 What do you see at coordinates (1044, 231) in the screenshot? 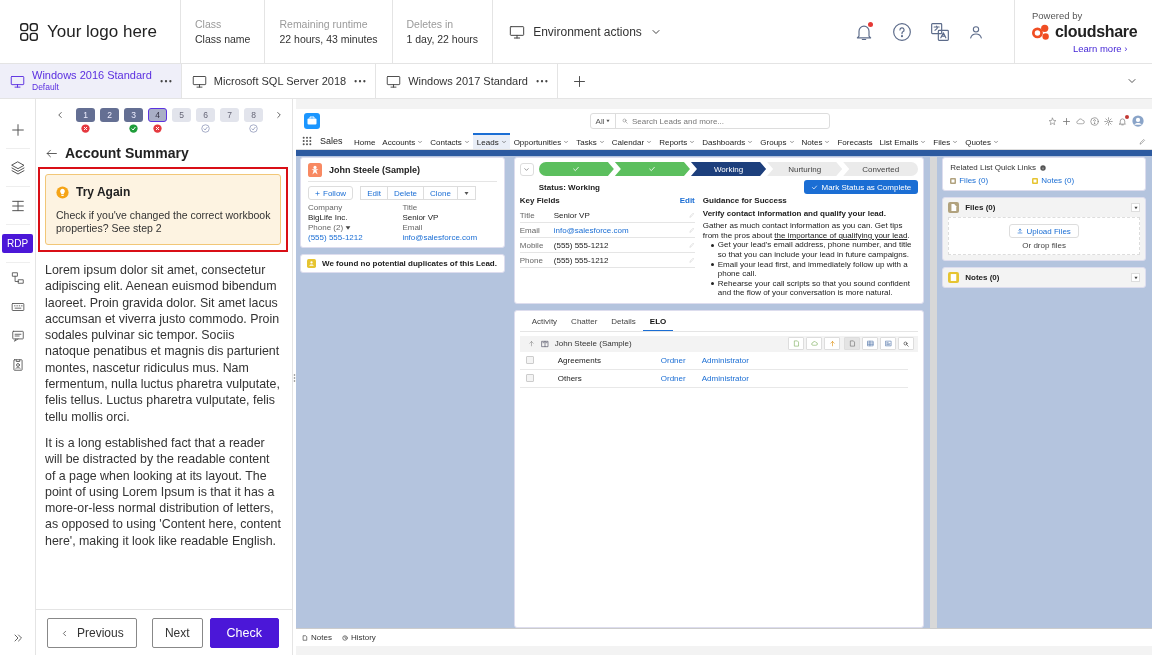
I see `upload-files-button: Upload Files` at bounding box center [1044, 231].